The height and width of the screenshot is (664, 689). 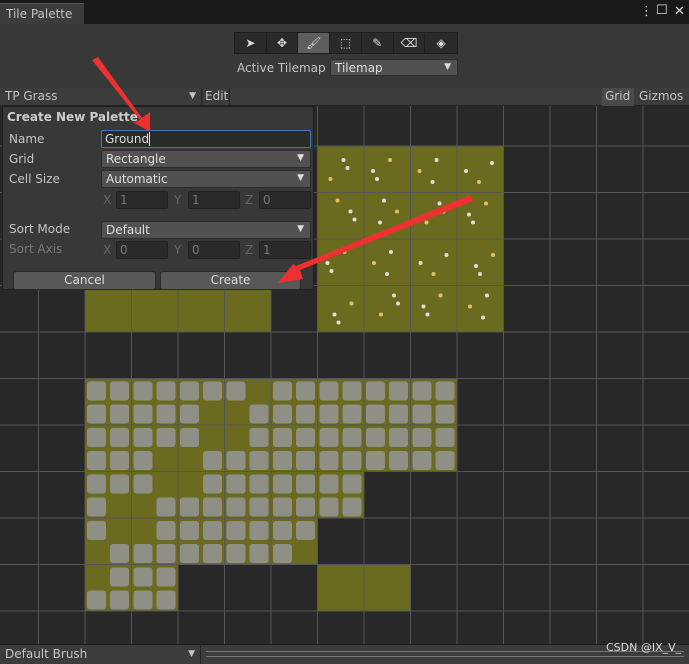 What do you see at coordinates (178, 200) in the screenshot?
I see `axis-y-label: Y` at bounding box center [178, 200].